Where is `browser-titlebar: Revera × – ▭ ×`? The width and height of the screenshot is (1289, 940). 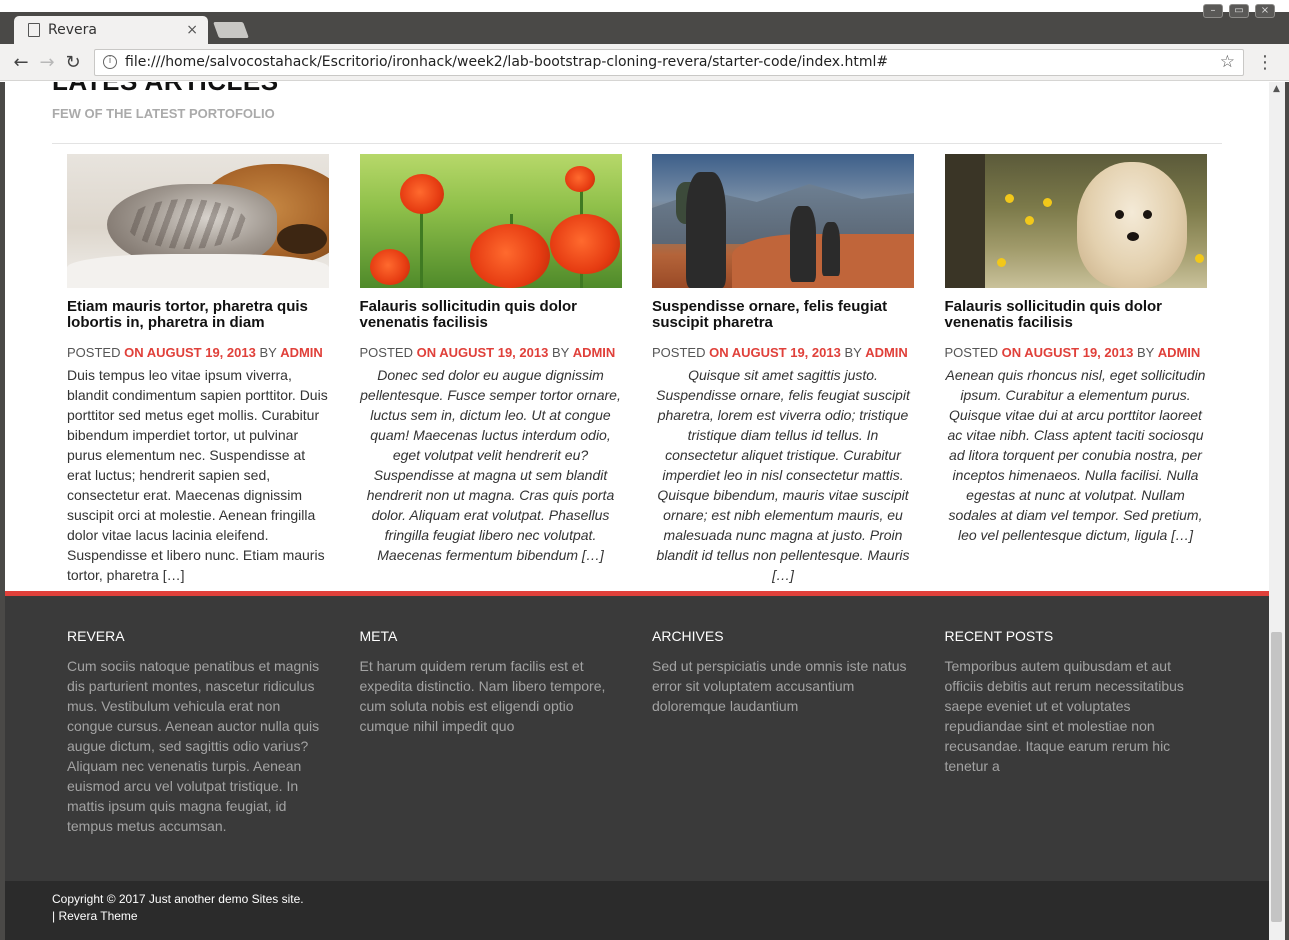 browser-titlebar: Revera × – ▭ × is located at coordinates (644, 22).